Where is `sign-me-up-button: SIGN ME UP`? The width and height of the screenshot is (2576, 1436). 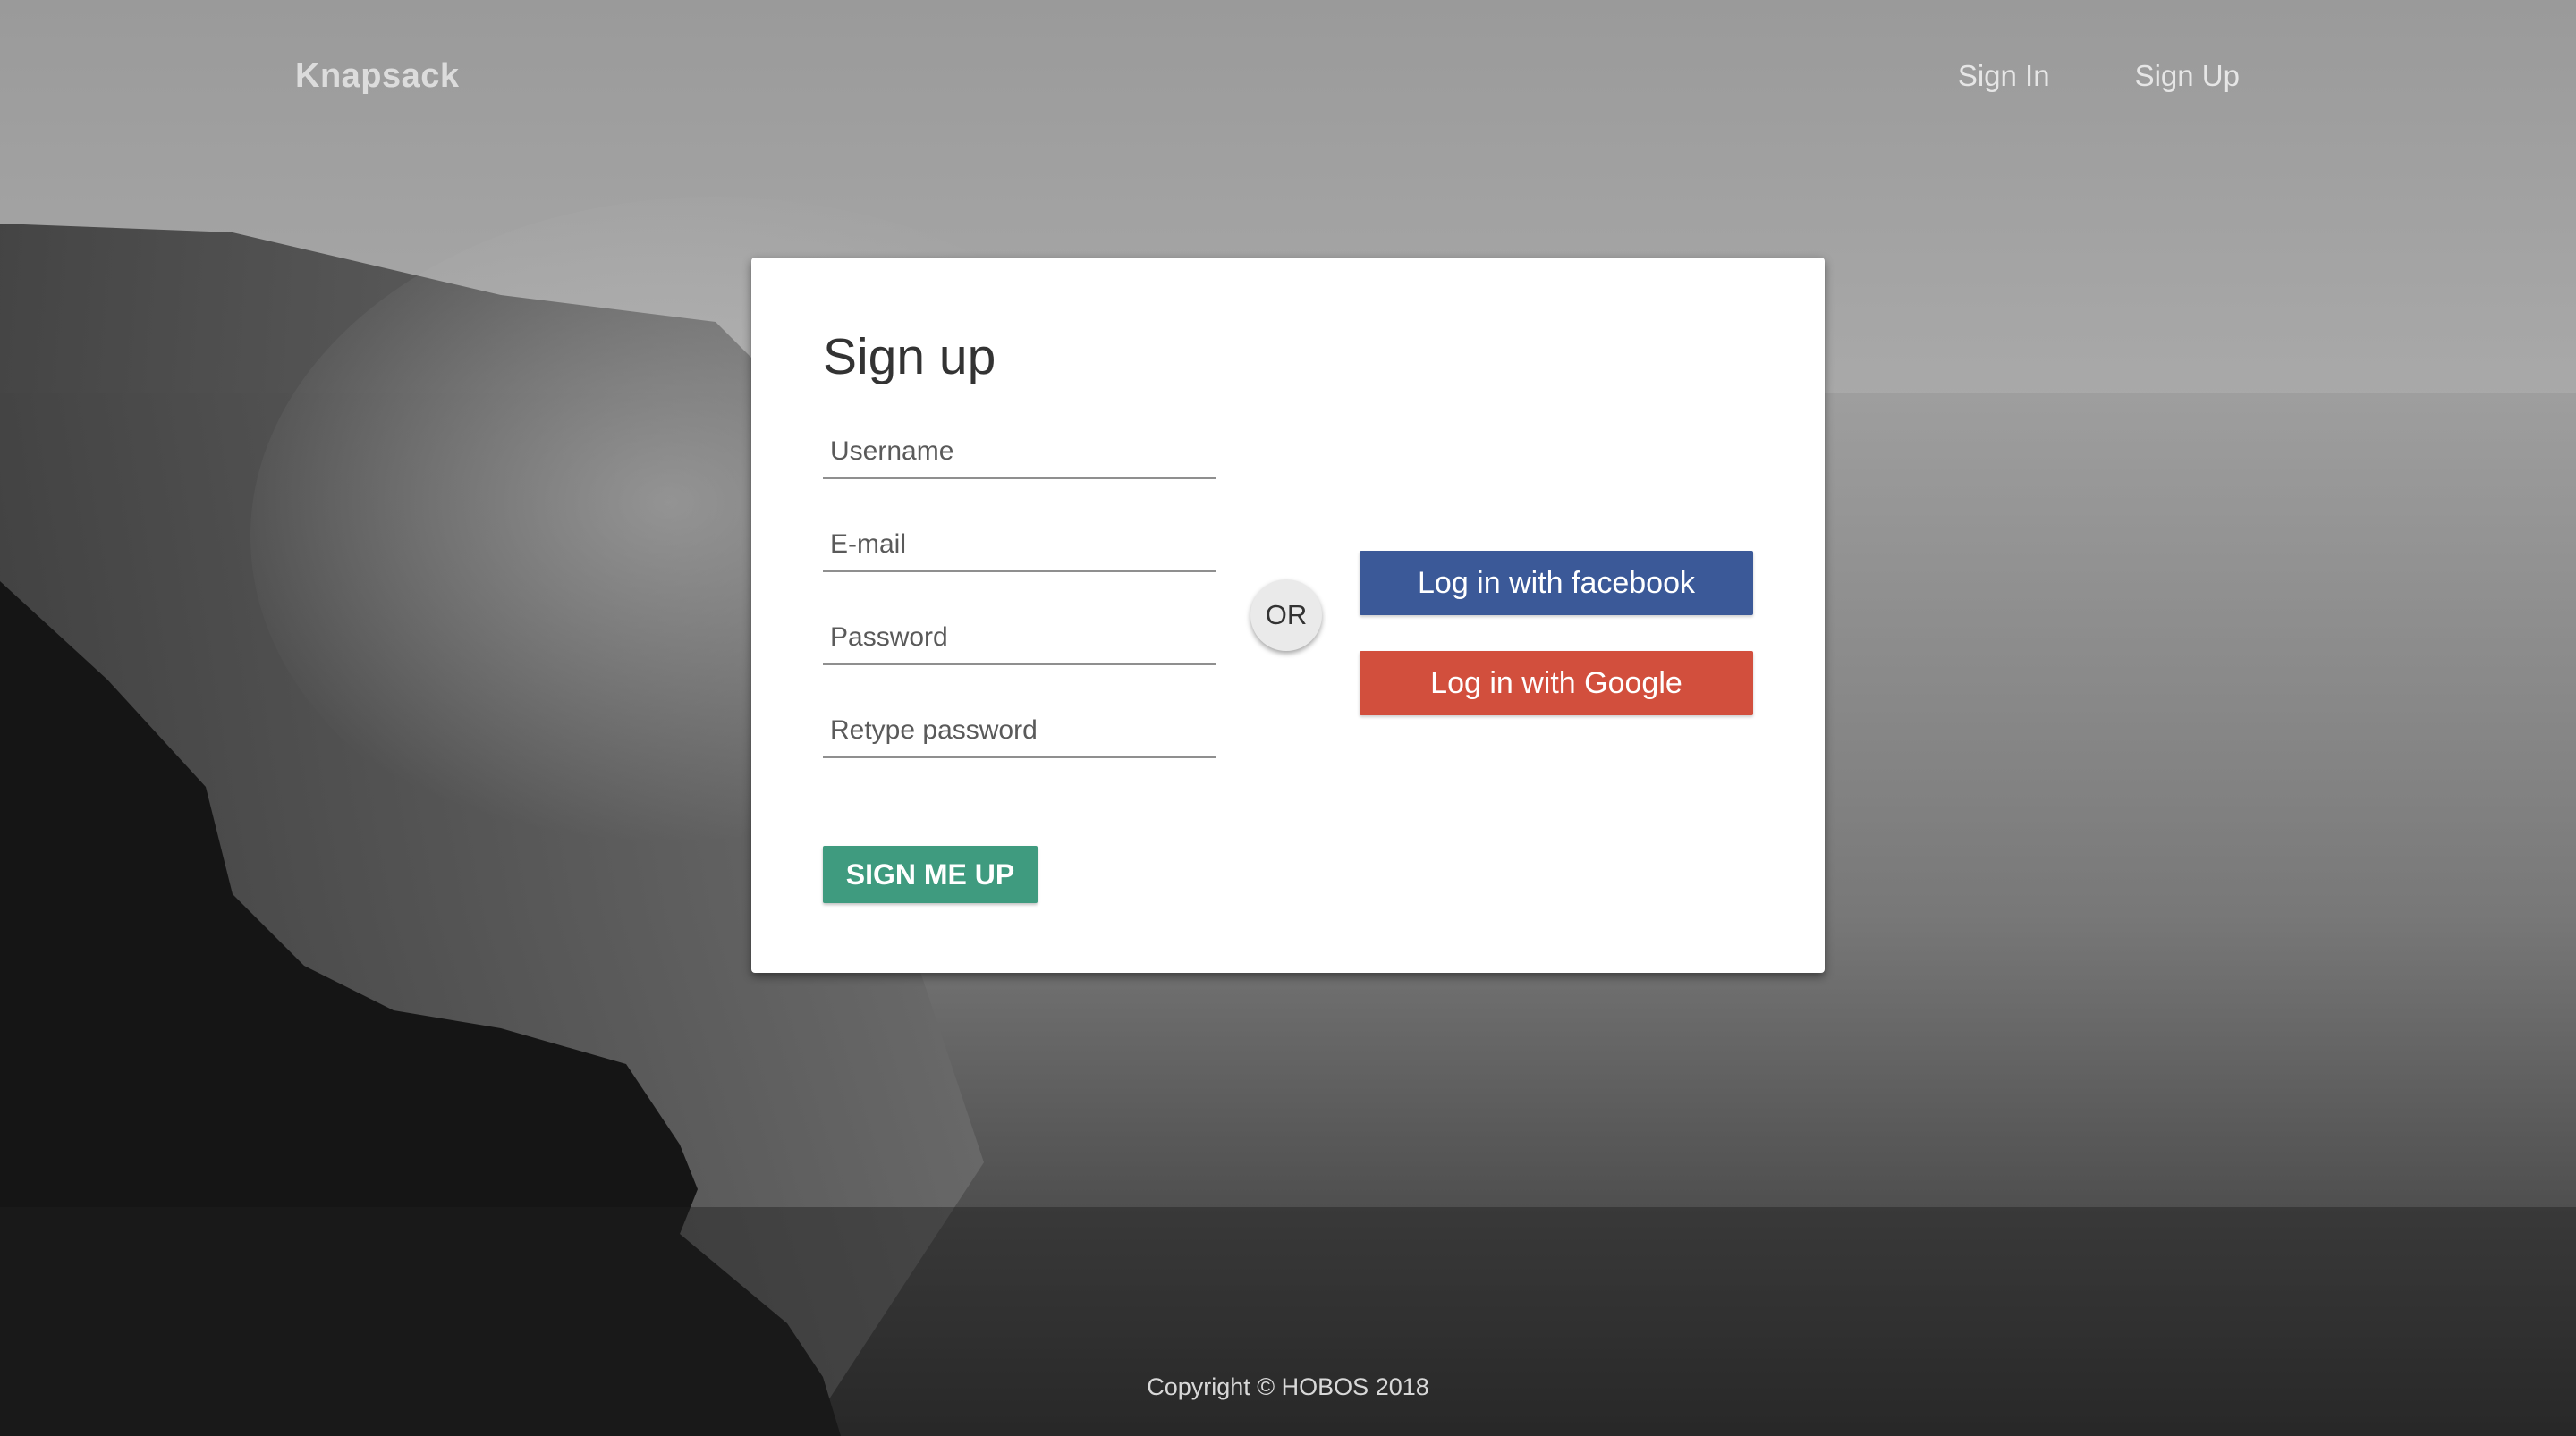 sign-me-up-button: SIGN ME UP is located at coordinates (930, 874).